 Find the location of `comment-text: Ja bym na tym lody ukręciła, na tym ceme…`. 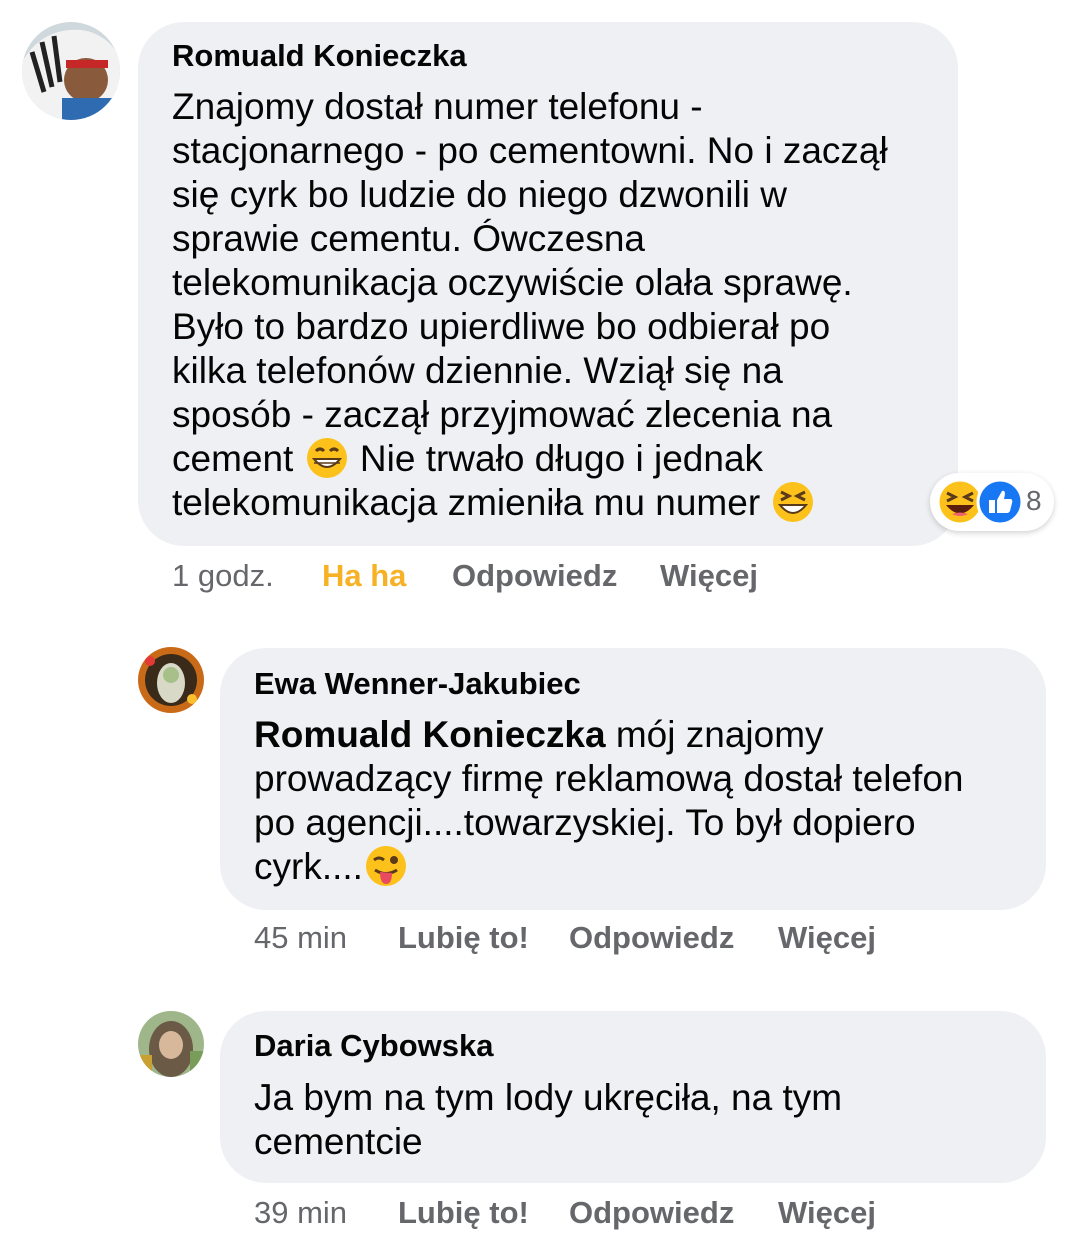

comment-text: Ja bym na tym lody ukręciła, na tym ceme… is located at coordinates (548, 1119).